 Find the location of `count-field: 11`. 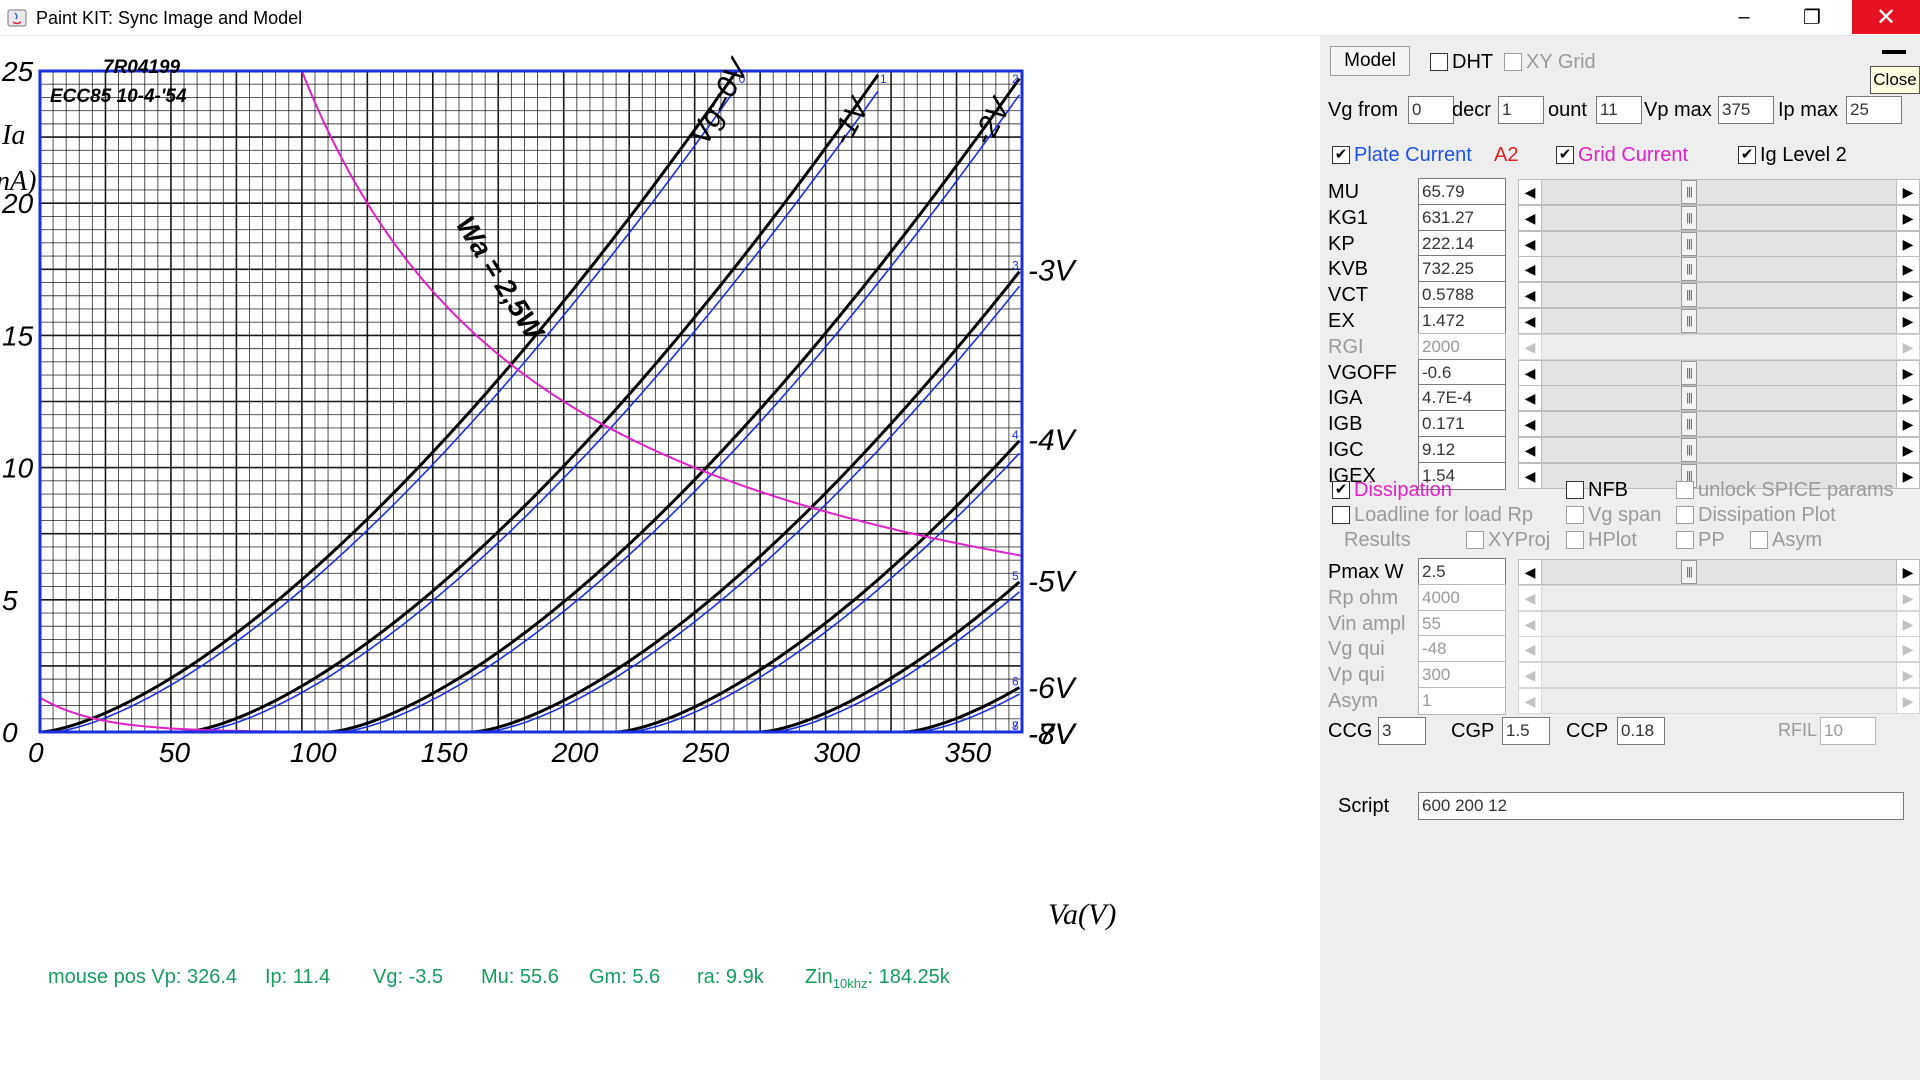

count-field: 11 is located at coordinates (1619, 110).